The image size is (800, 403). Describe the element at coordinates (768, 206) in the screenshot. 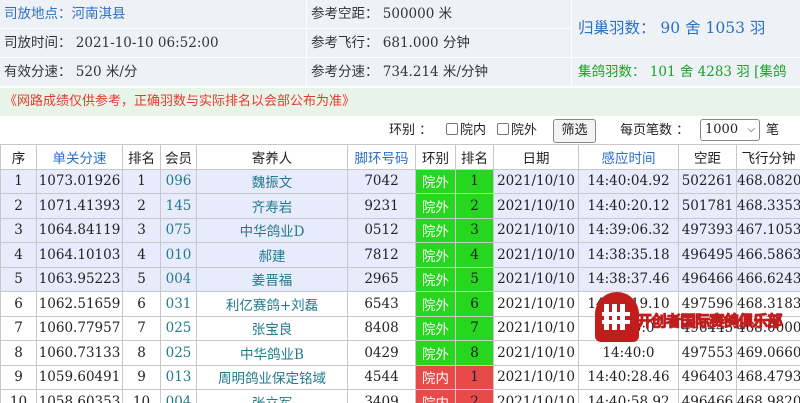

I see `minutes-cell: 468.33533` at that location.